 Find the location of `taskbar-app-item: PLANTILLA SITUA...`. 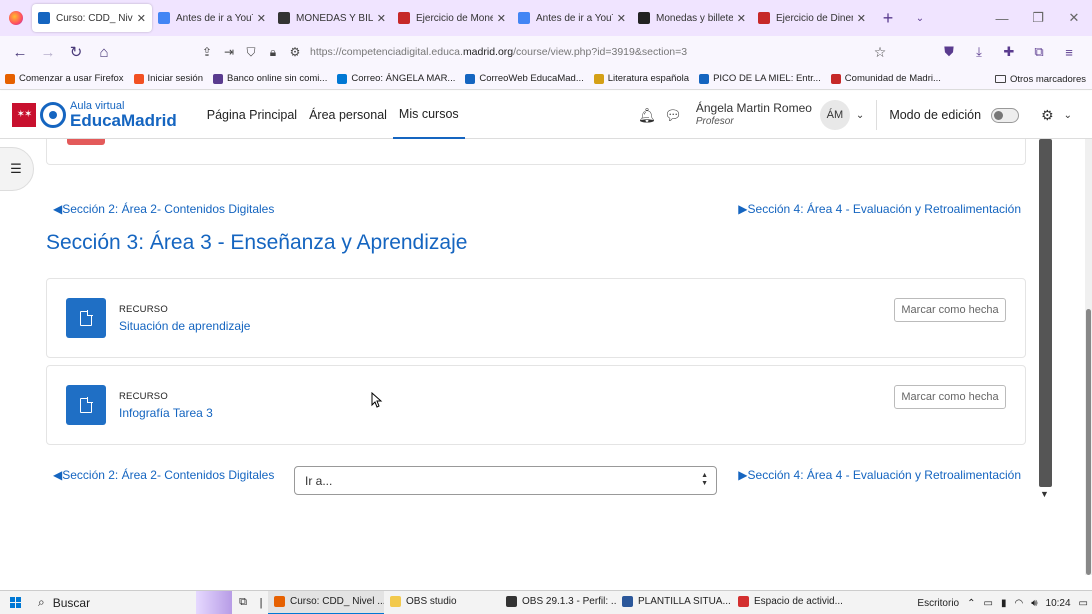

taskbar-app-item: PLANTILLA SITUA... is located at coordinates (674, 602).